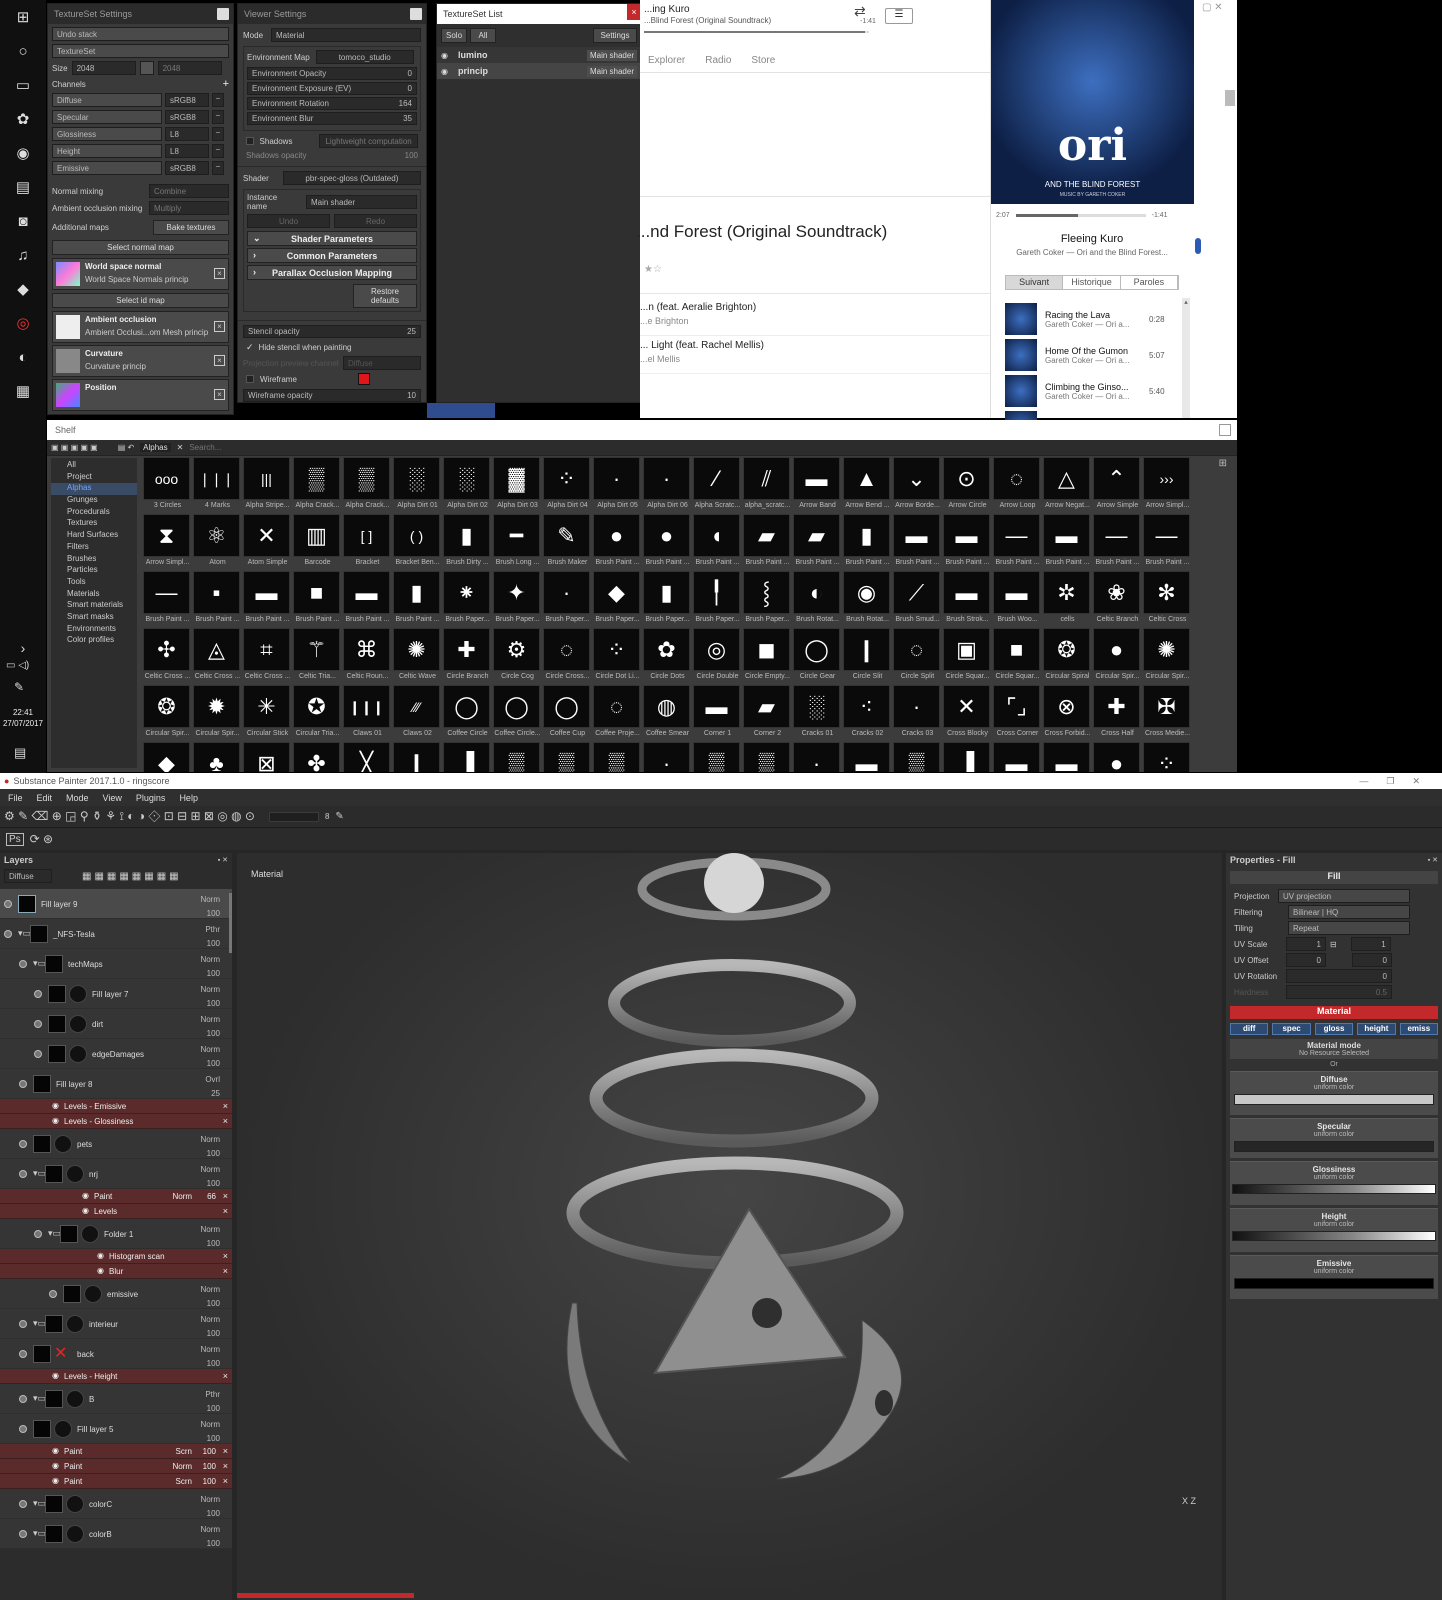 The width and height of the screenshot is (1442, 1600). What do you see at coordinates (1419, 1029) in the screenshot?
I see `channel-toggle-emiss: emiss` at bounding box center [1419, 1029].